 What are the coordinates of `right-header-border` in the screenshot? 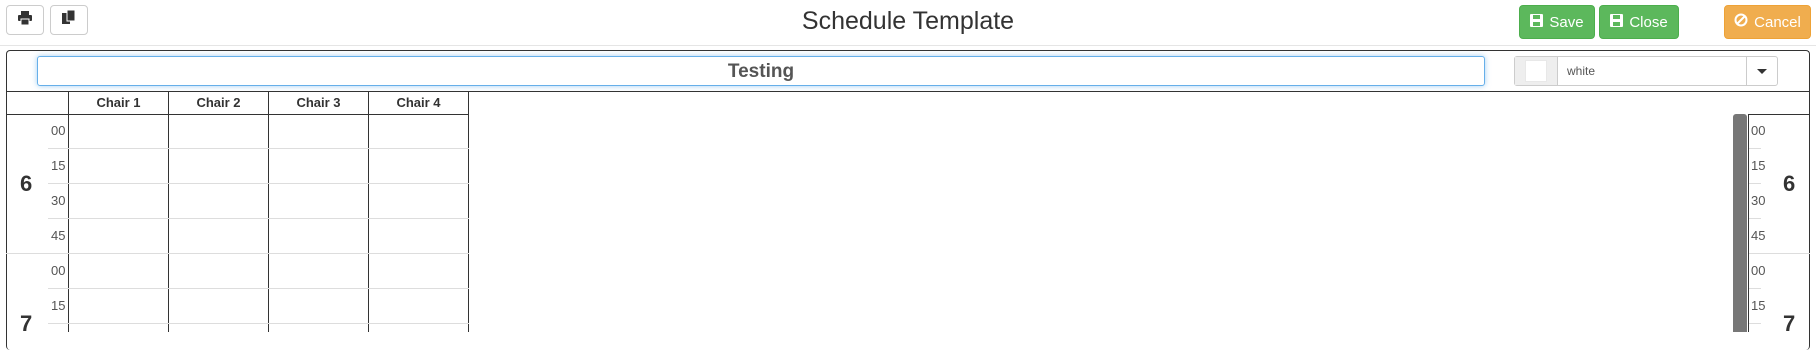 It's located at (1779, 114).